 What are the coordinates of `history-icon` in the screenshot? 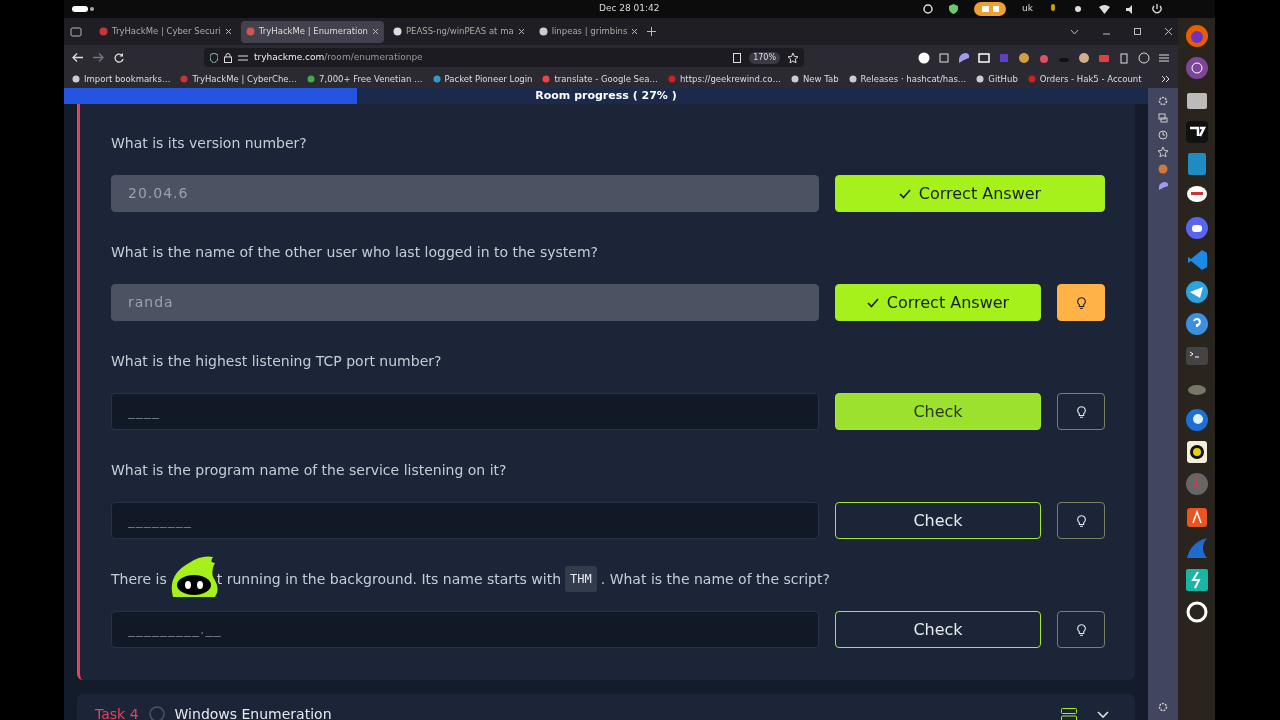 It's located at (1163, 135).